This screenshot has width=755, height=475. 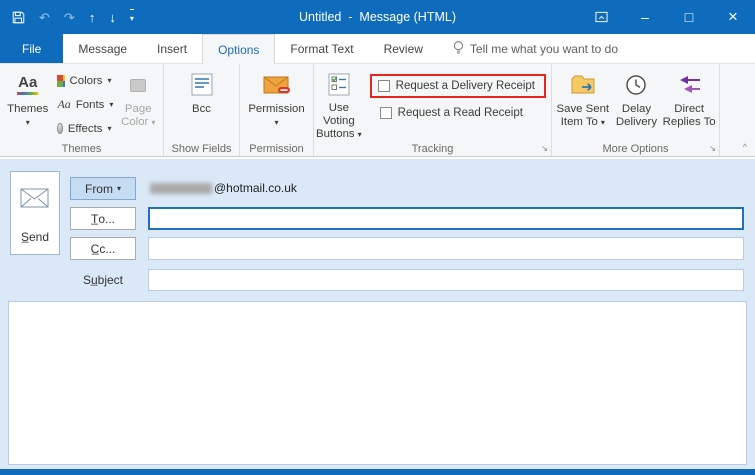 What do you see at coordinates (465, 86) in the screenshot?
I see `delivery-receipt-label: Request a Delivery Receipt` at bounding box center [465, 86].